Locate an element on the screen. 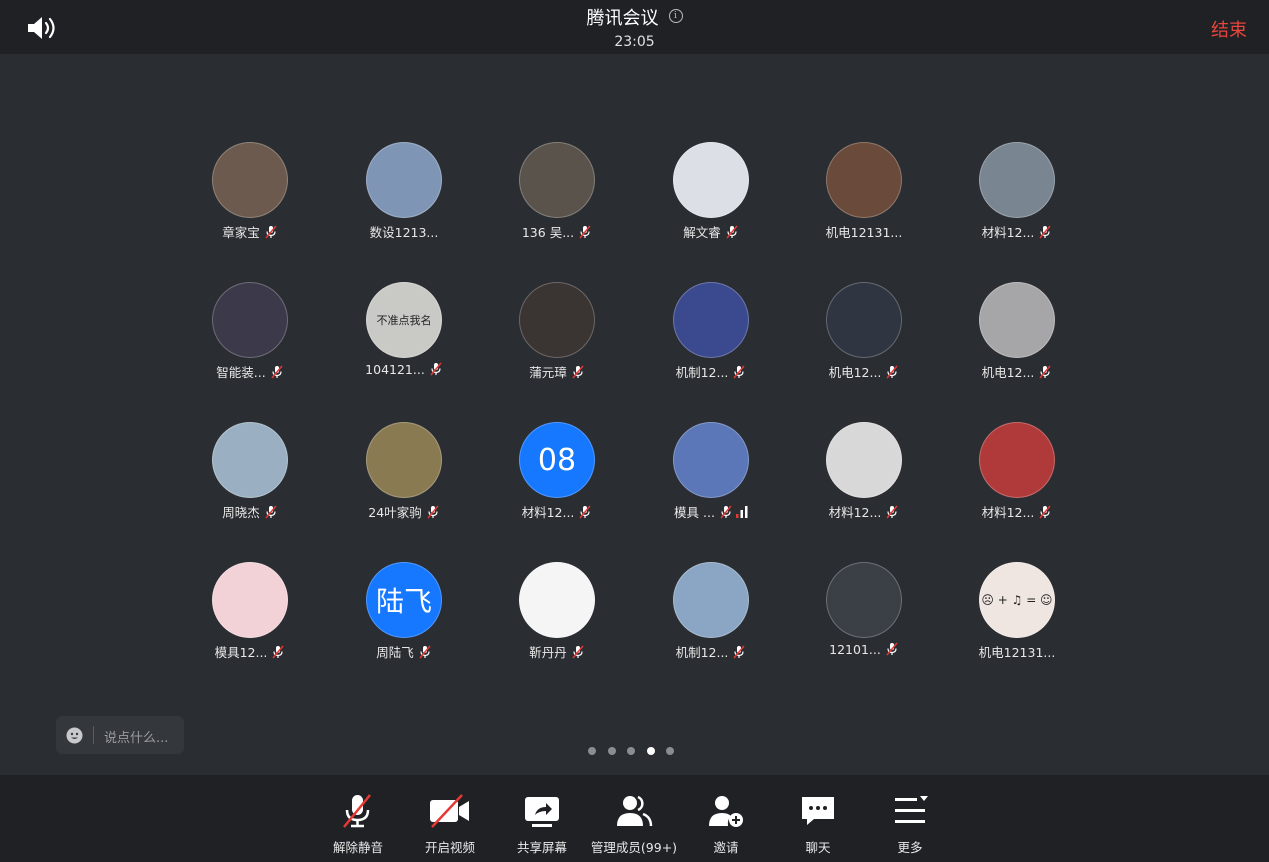  manage-members-button: 管理成员(99+) is located at coordinates (634, 824).